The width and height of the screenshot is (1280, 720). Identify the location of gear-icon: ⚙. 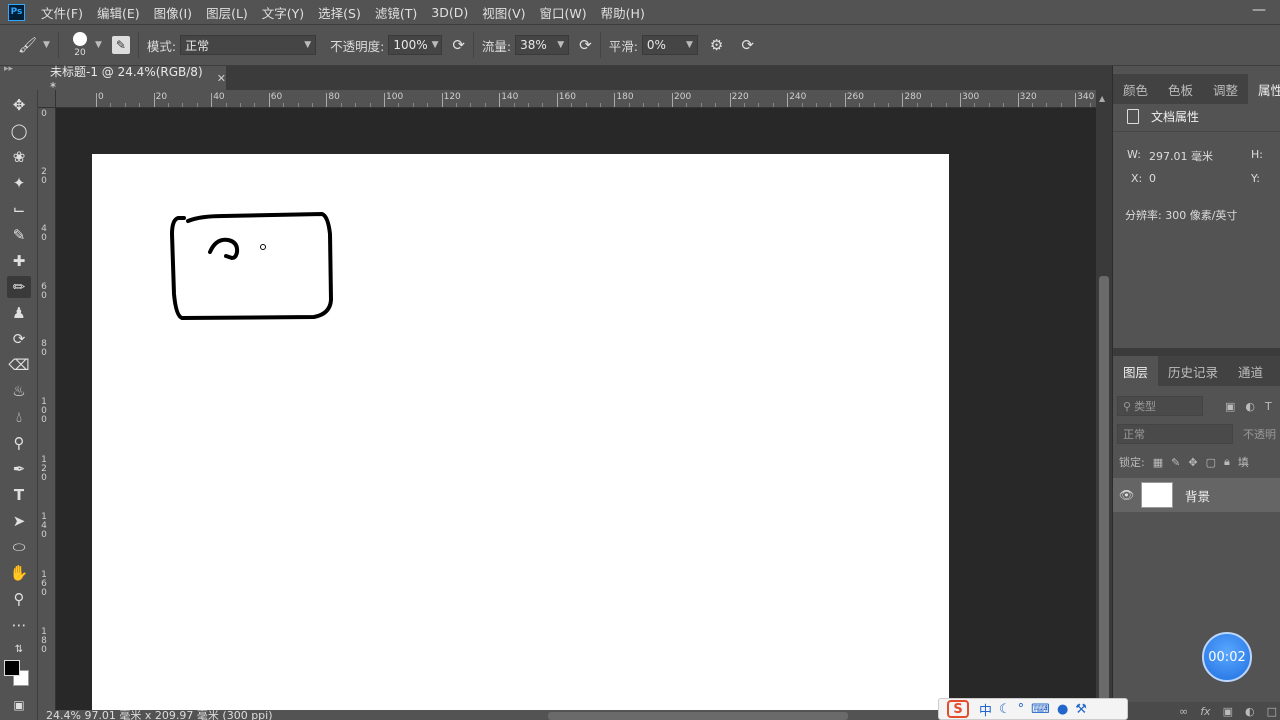
(716, 45).